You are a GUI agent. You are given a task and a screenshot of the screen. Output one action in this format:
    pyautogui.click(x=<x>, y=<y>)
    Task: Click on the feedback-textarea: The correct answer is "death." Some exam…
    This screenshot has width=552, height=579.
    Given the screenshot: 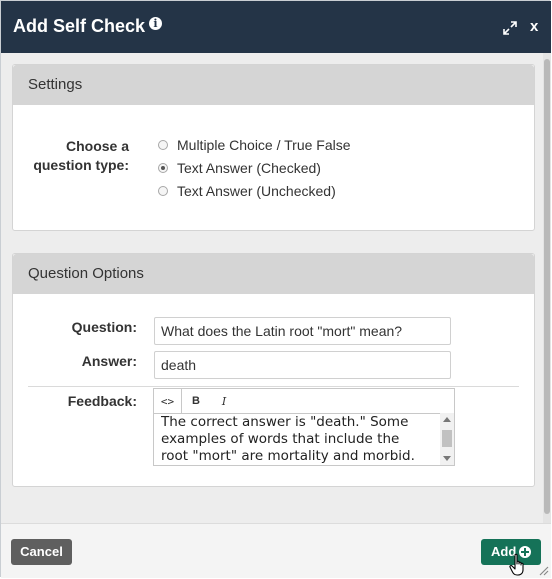 What is the action you would take?
    pyautogui.click(x=295, y=439)
    